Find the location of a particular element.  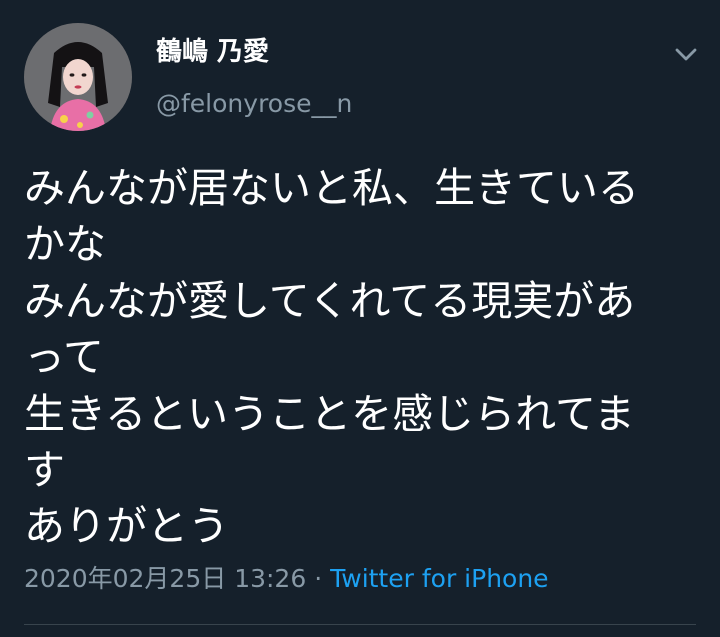

tweet-timestamp: 2020年02月25日 13:26 is located at coordinates (165, 578).